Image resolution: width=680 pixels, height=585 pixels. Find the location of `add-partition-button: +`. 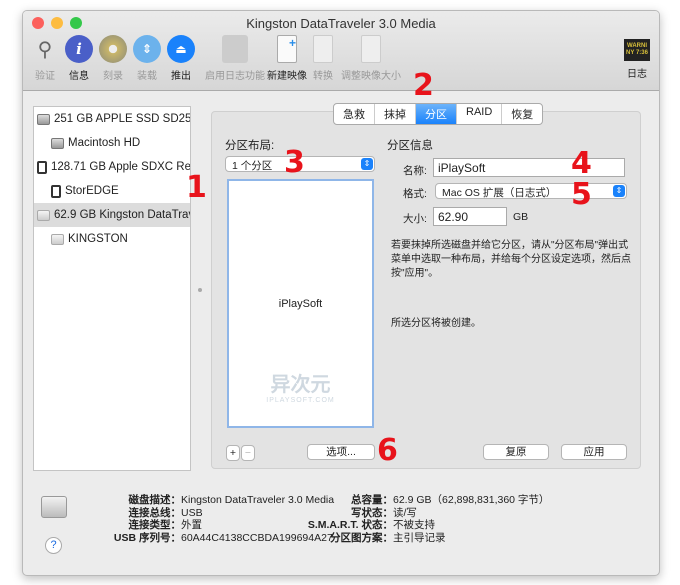

add-partition-button: + is located at coordinates (233, 453).